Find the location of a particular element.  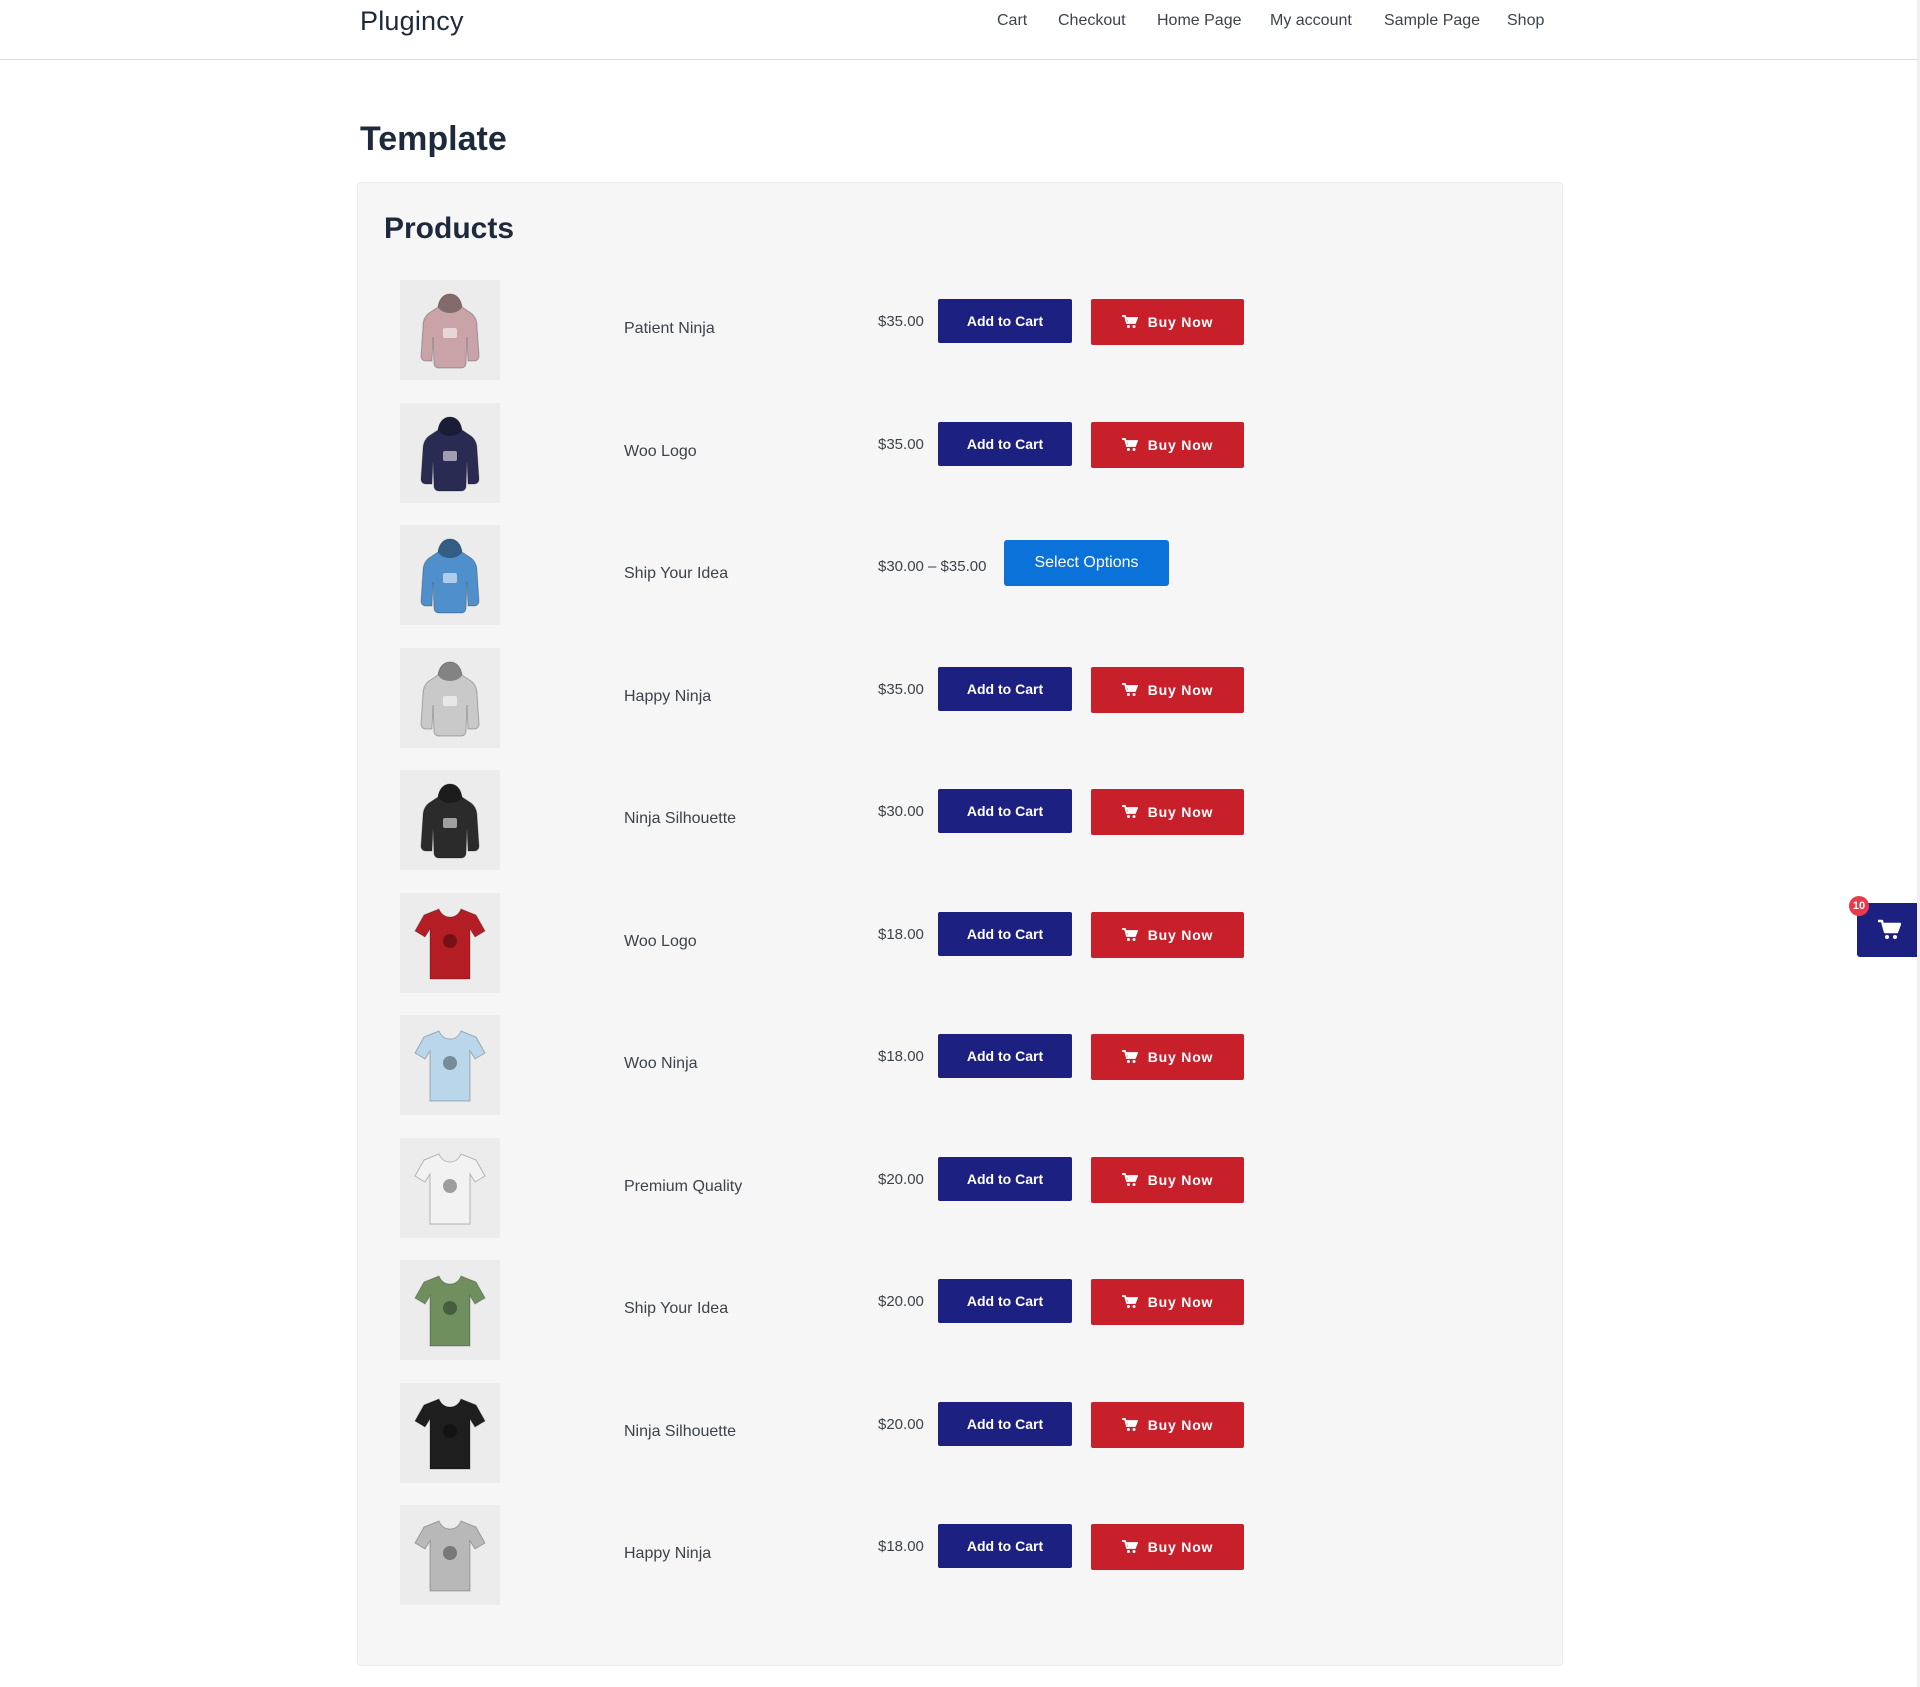

product-price: $30.00 – $35.00 is located at coordinates (932, 566).